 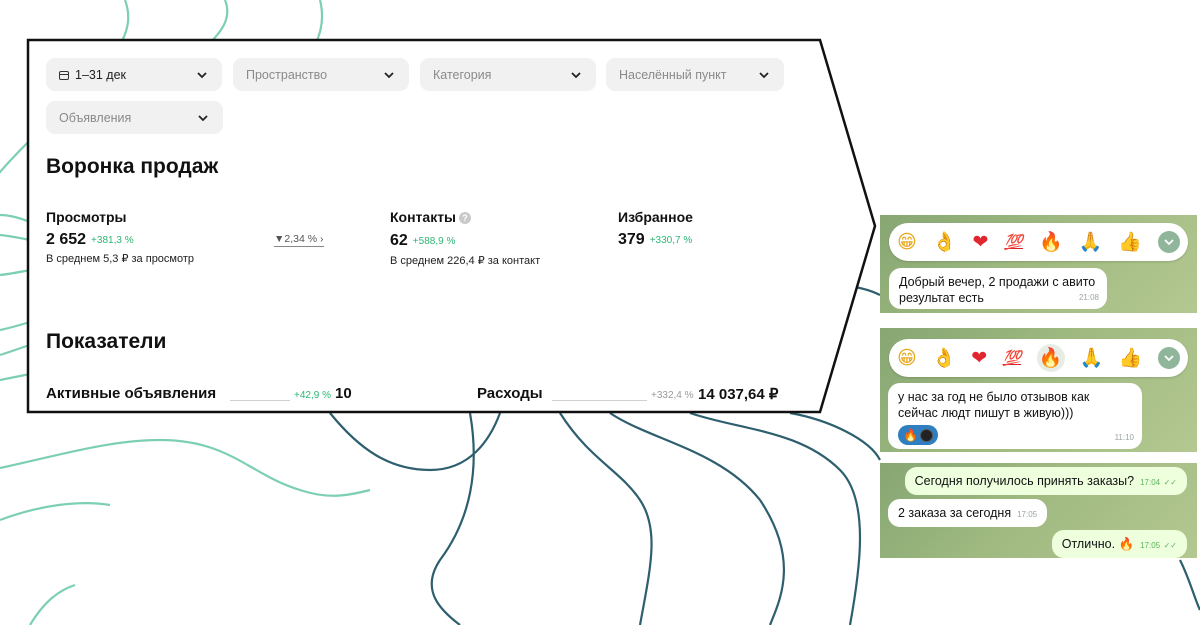 I want to click on message-text: 2 заказа за сегодня, so click(x=955, y=513).